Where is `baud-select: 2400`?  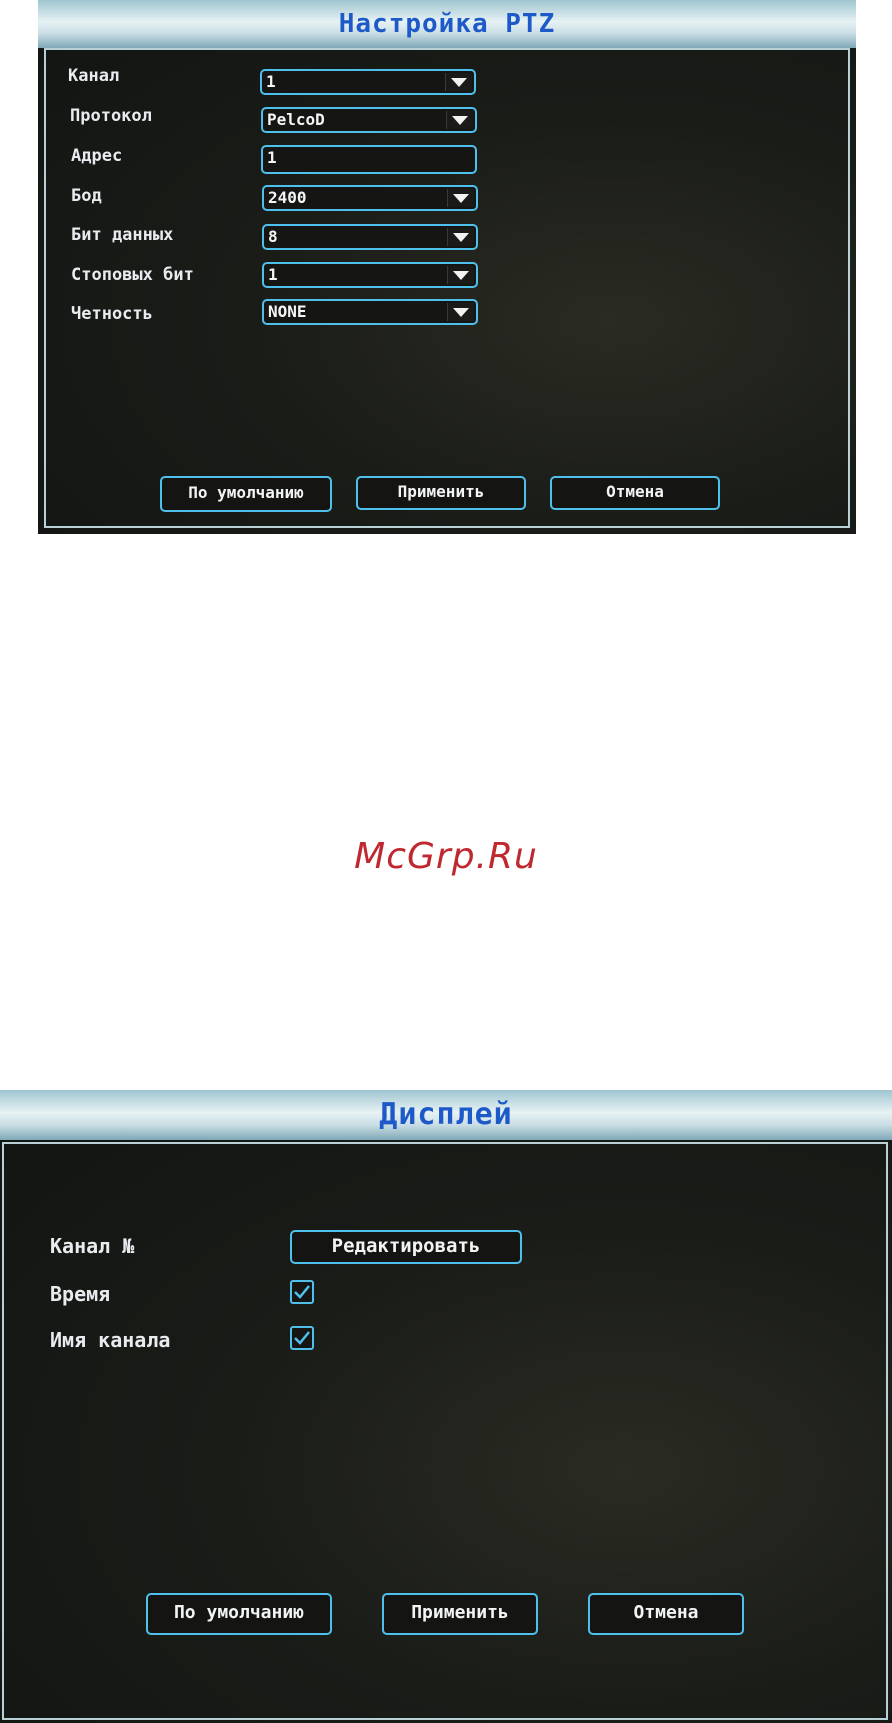
baud-select: 2400 is located at coordinates (370, 198).